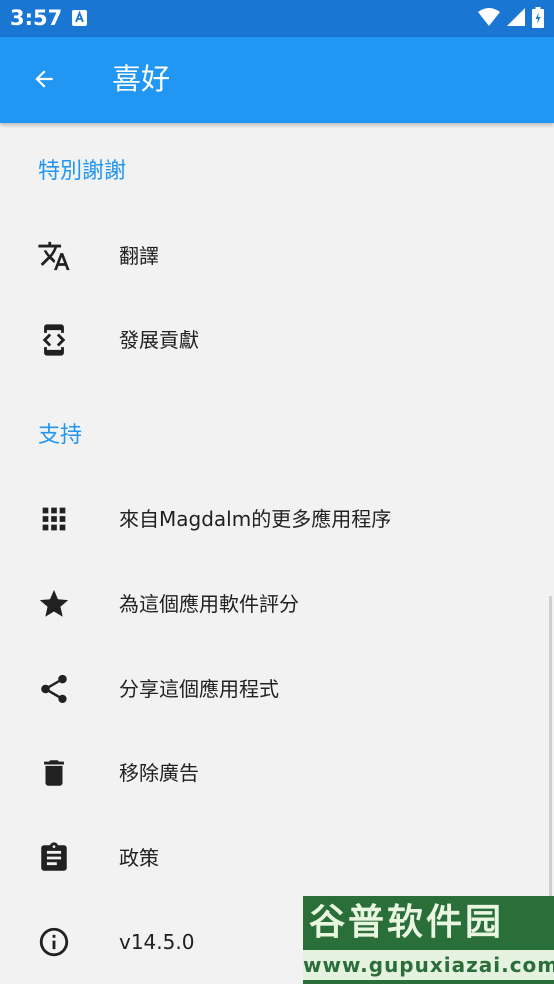 The height and width of the screenshot is (984, 554). I want to click on pref-item-label: 翻譯, so click(139, 256).